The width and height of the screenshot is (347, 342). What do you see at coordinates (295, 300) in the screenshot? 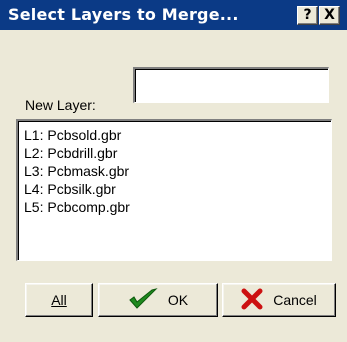
I see `cancel-button-label: Cancel` at bounding box center [295, 300].